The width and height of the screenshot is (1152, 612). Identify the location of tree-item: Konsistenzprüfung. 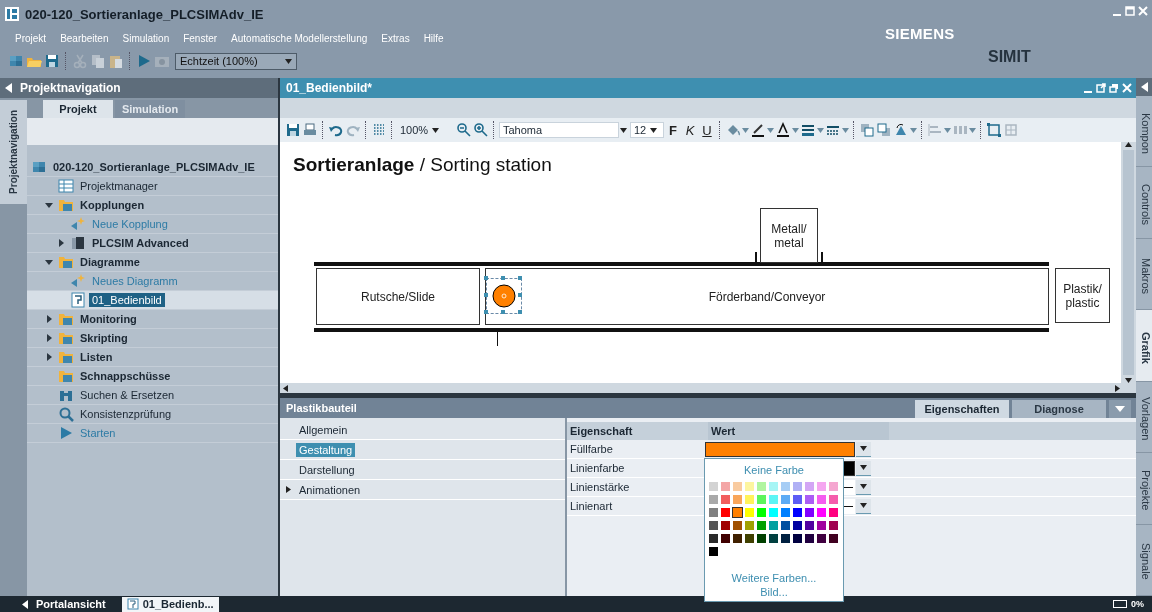
(126, 414).